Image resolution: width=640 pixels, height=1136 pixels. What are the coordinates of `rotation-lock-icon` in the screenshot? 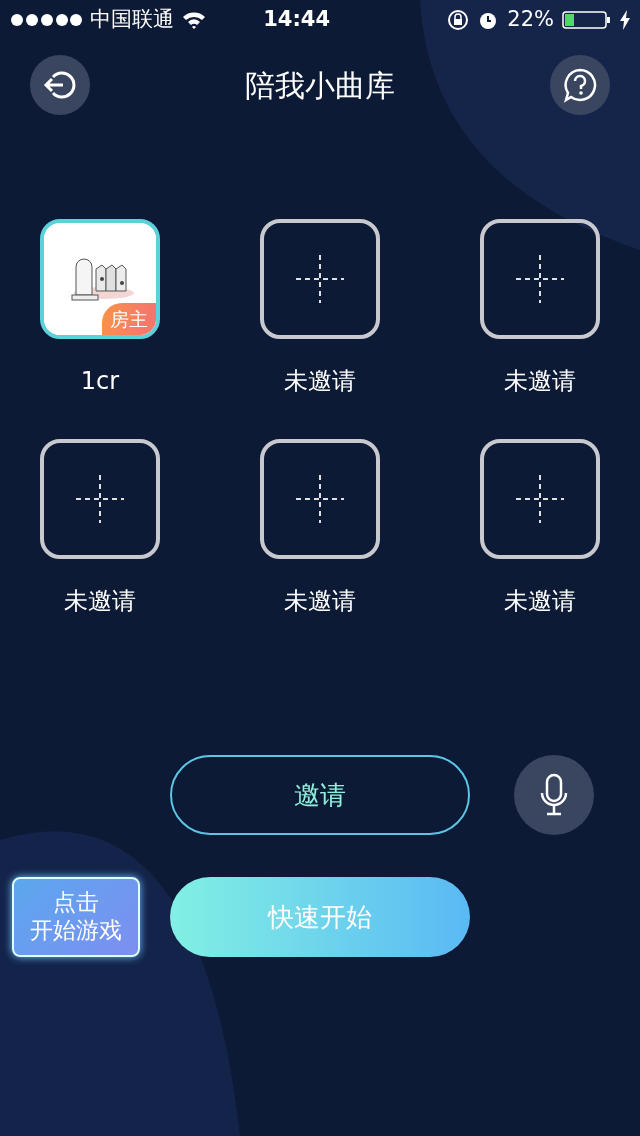 It's located at (458, 20).